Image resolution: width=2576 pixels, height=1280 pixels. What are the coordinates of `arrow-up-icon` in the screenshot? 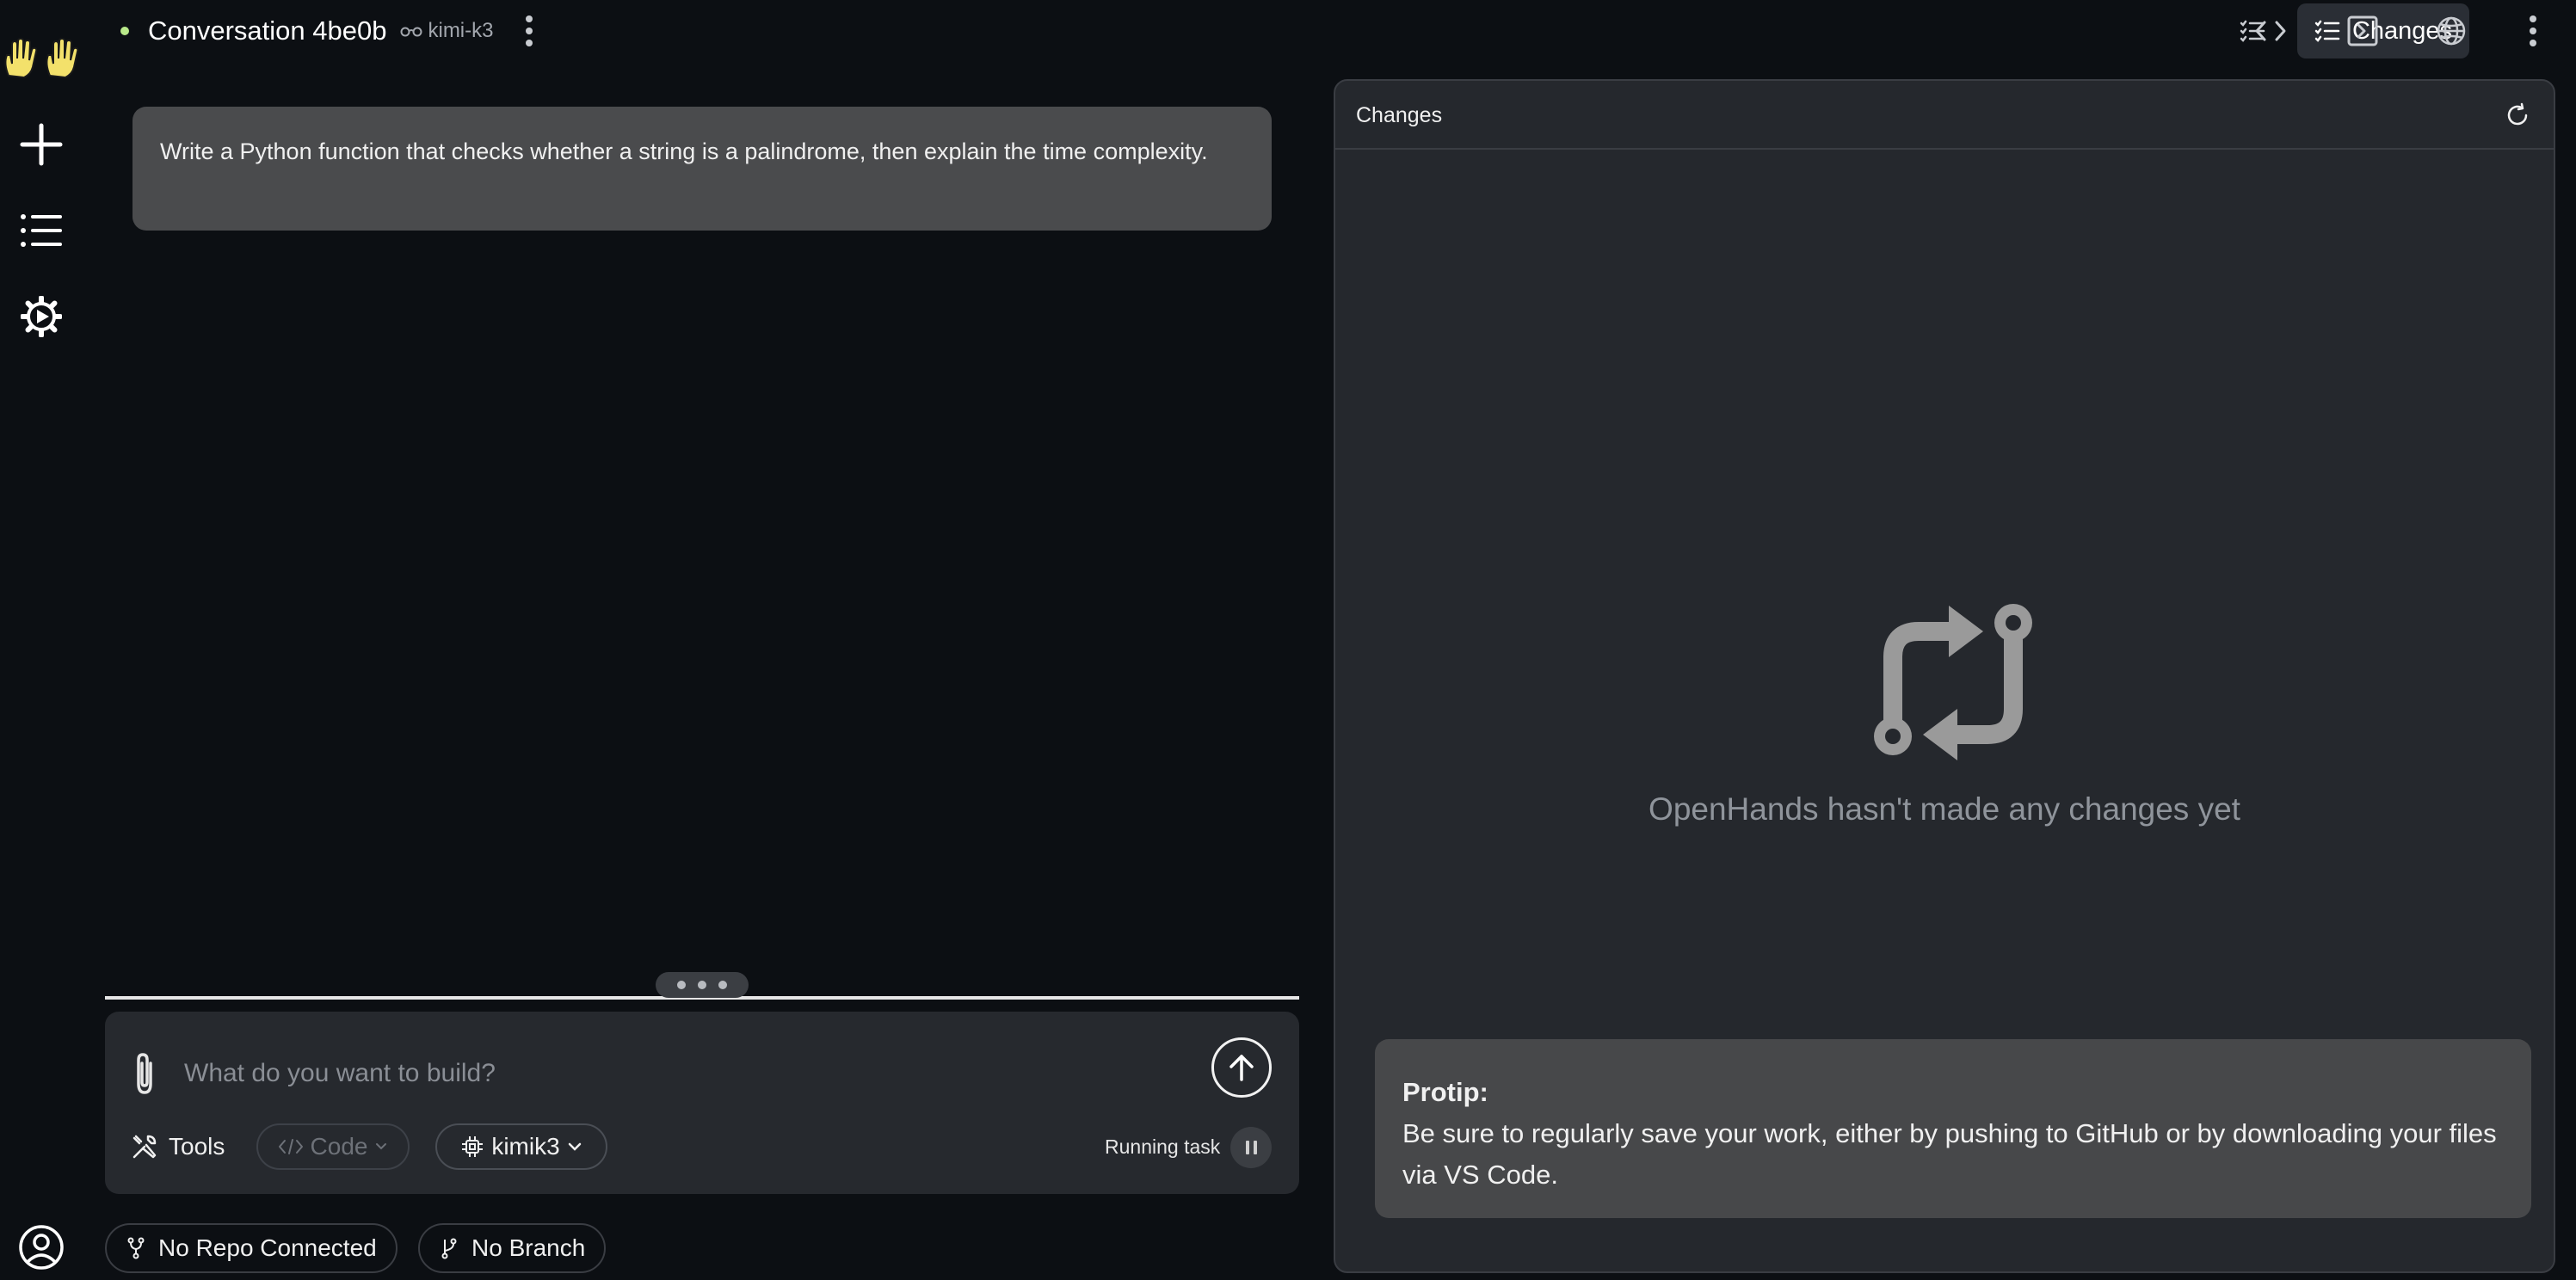 It's located at (1241, 1068).